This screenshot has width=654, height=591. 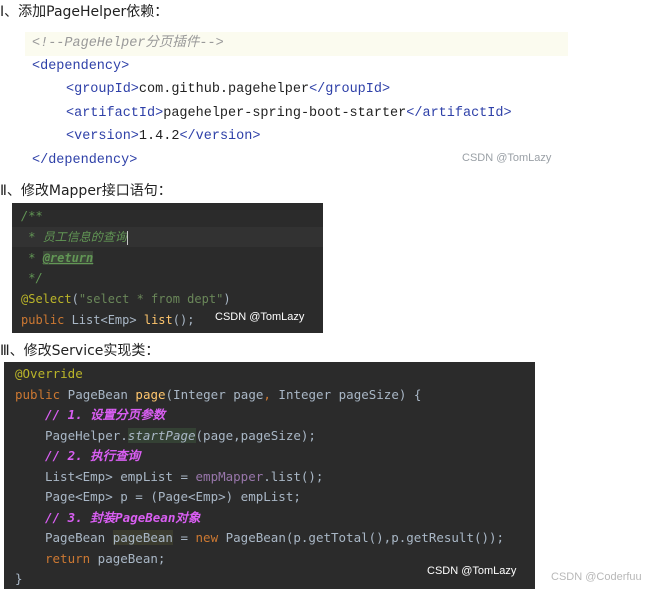 I want to click on sql-string: "select * from dept", so click(x=151, y=299).